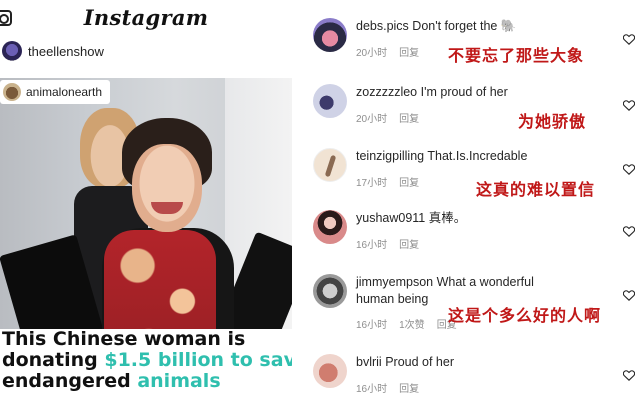 The height and width of the screenshot is (404, 640). What do you see at coordinates (146, 54) in the screenshot?
I see `post-account-row: theellenshow` at bounding box center [146, 54].